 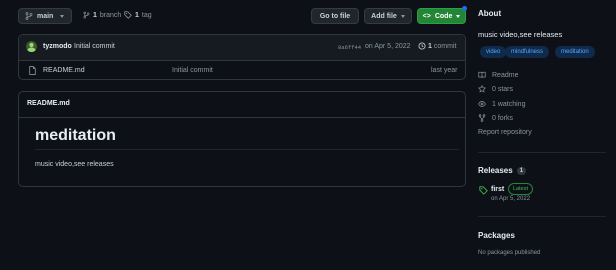 I want to click on commit-sha: 8a6ff44, so click(x=349, y=47).